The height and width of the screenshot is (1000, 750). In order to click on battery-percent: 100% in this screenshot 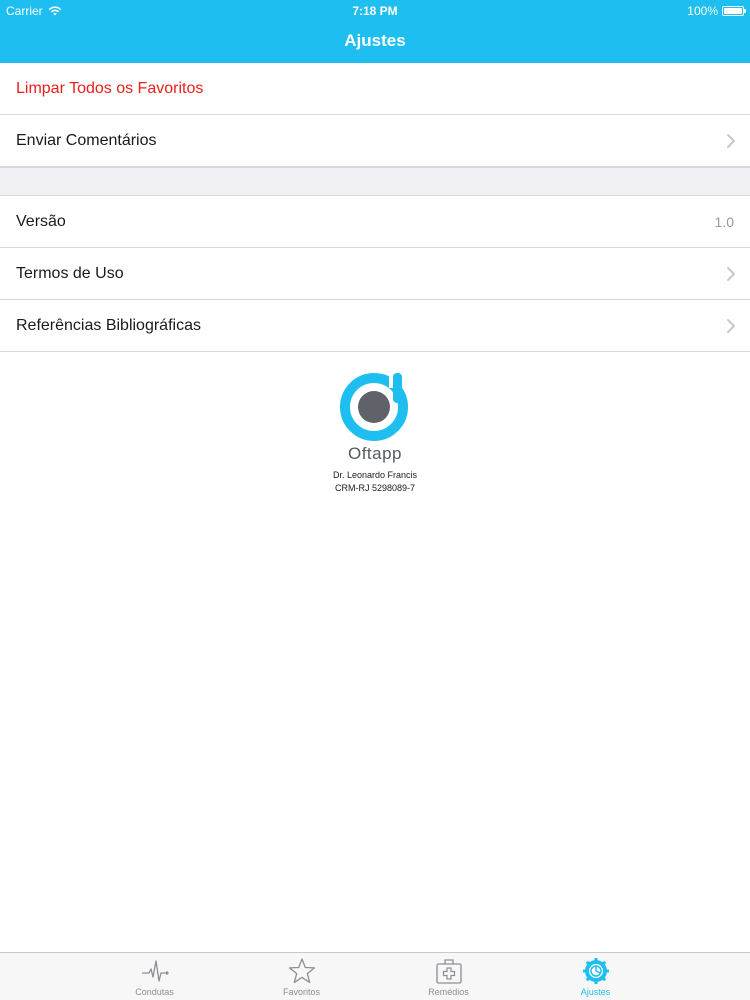, I will do `click(702, 11)`.